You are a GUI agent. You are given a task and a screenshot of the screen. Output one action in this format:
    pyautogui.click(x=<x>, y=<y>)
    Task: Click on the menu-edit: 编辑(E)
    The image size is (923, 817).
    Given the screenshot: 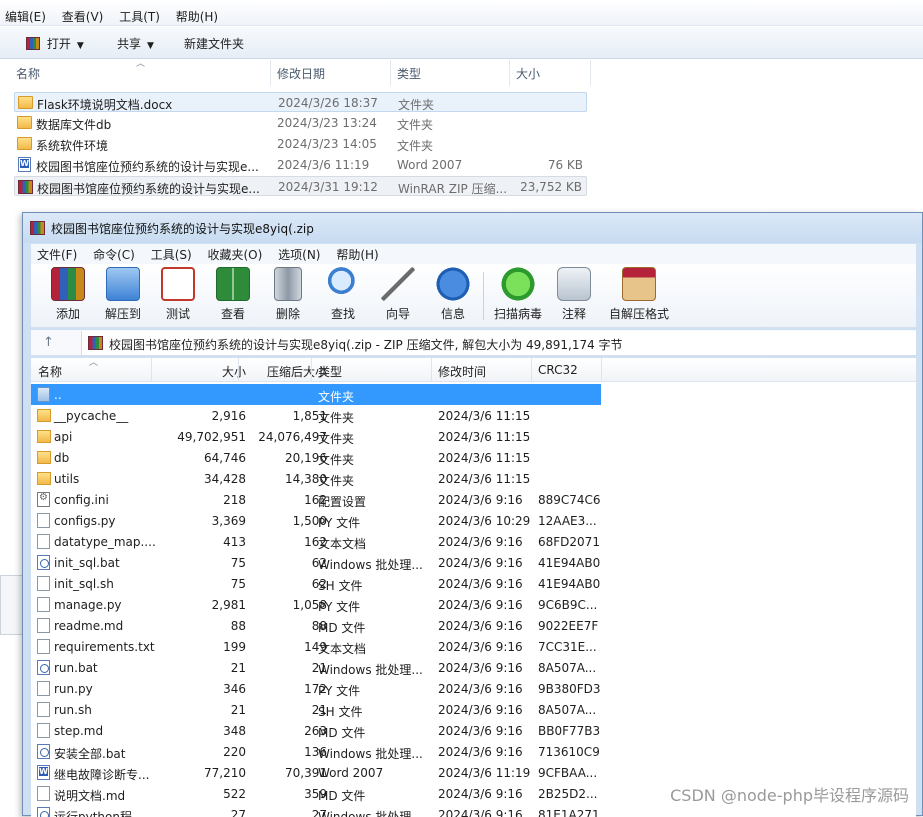 What is the action you would take?
    pyautogui.click(x=26, y=14)
    